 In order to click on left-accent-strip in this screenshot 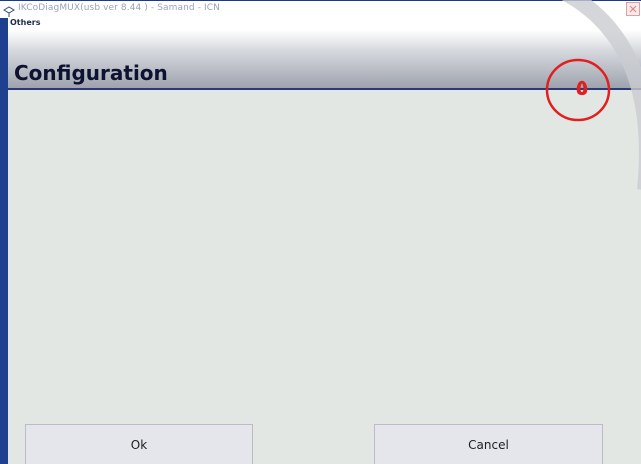, I will do `click(4, 241)`.